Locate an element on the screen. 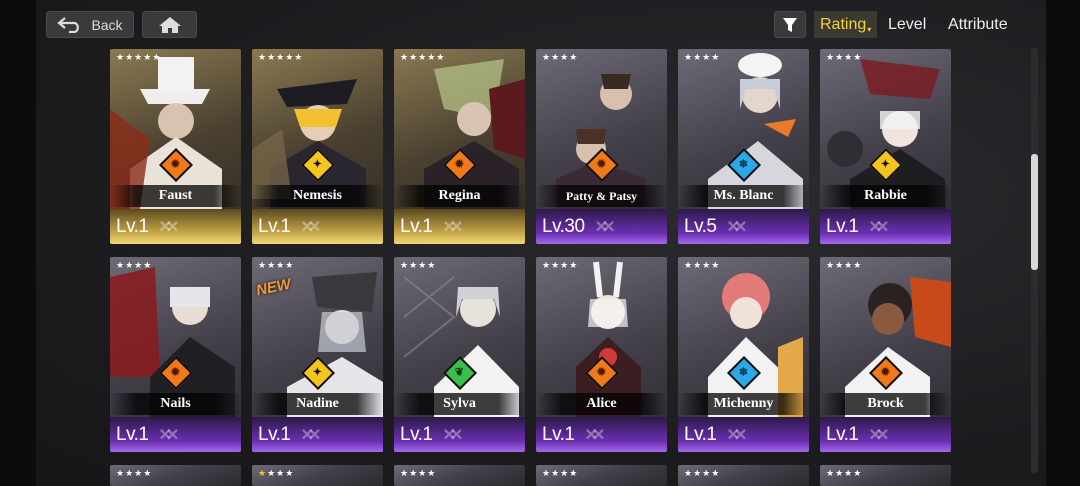 The height and width of the screenshot is (486, 1080). character-name: Nadine is located at coordinates (317, 404).